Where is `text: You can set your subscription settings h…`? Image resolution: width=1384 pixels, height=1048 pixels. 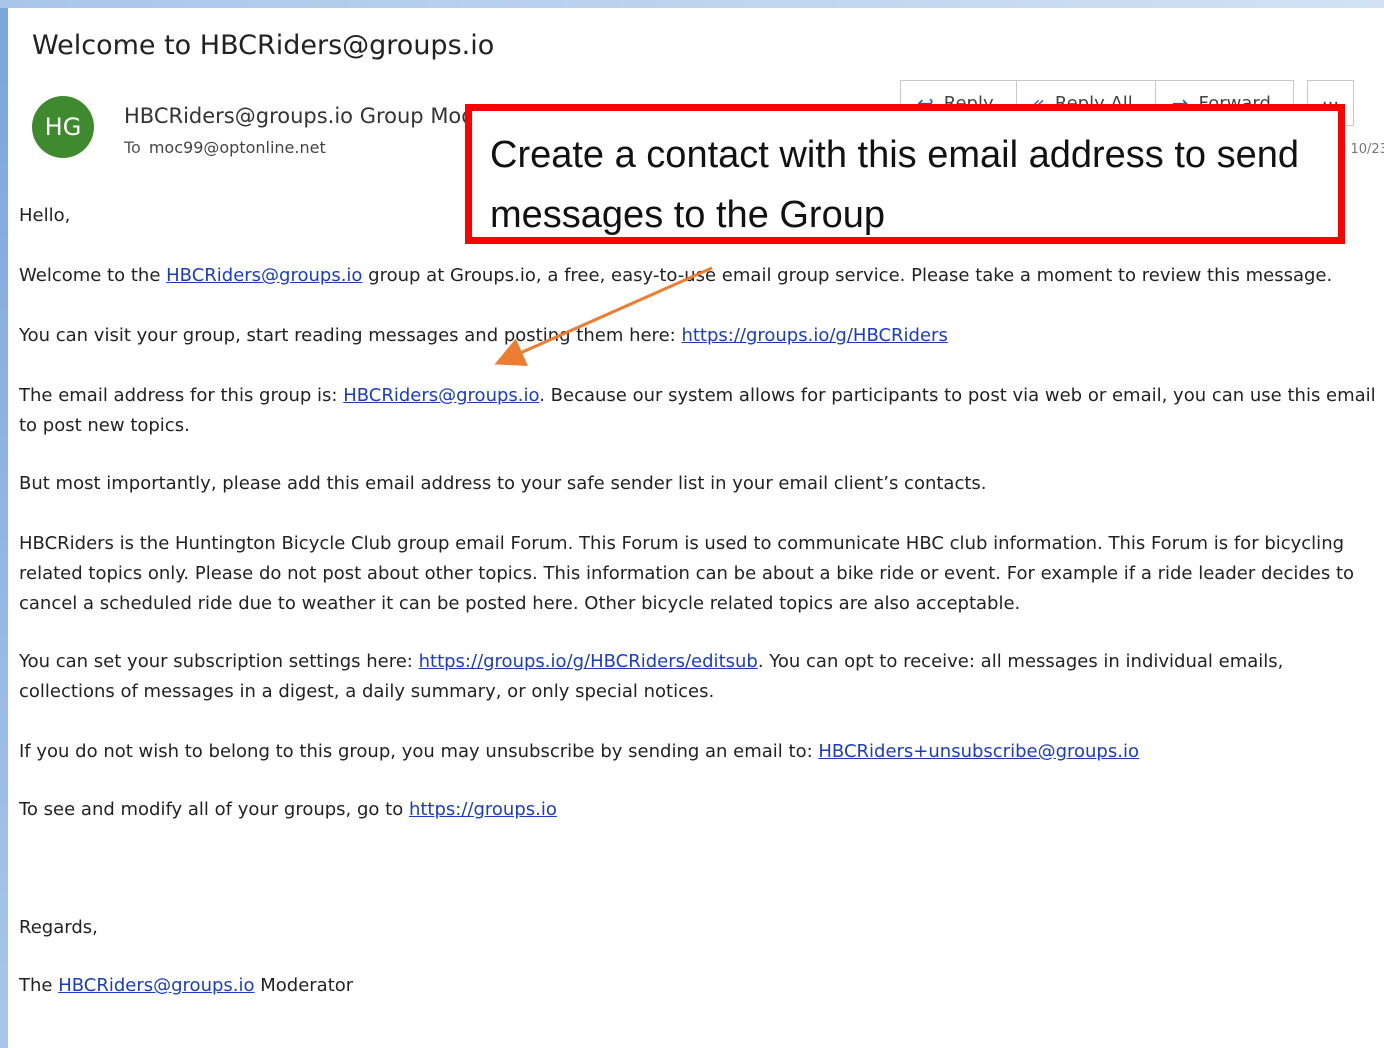 text: You can set your subscription settings h… is located at coordinates (219, 661).